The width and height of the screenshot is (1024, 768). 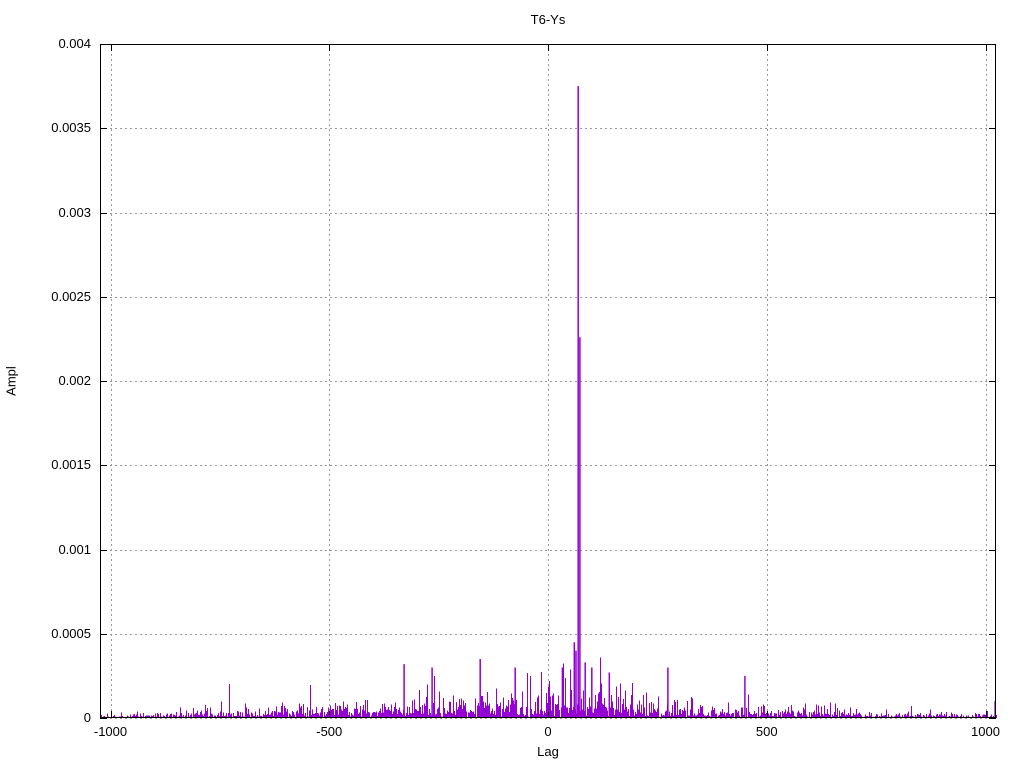 What do you see at coordinates (74, 380) in the screenshot?
I see `y-tick-label: 0.002` at bounding box center [74, 380].